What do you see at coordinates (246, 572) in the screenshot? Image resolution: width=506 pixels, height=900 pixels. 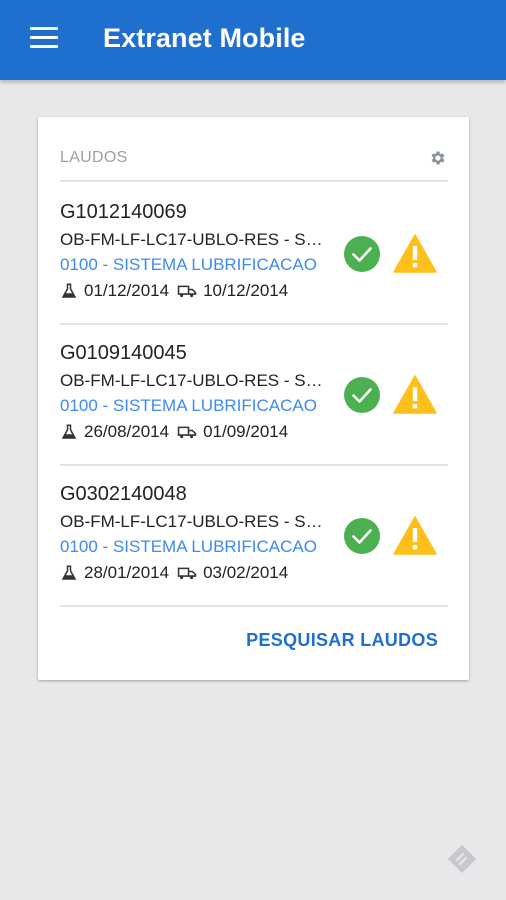 I see `delivery-date: 03/02/2014` at bounding box center [246, 572].